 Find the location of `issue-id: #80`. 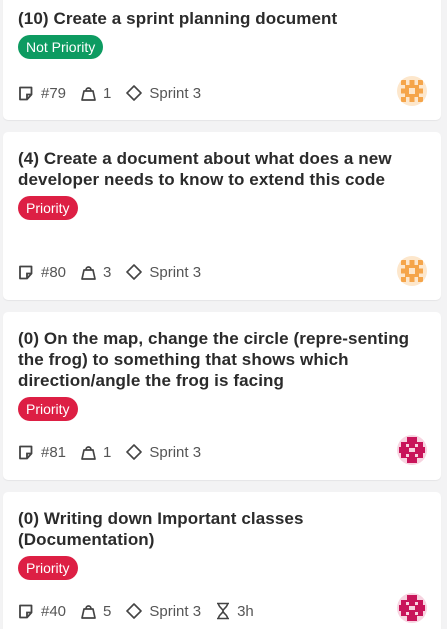

issue-id: #80 is located at coordinates (42, 272).